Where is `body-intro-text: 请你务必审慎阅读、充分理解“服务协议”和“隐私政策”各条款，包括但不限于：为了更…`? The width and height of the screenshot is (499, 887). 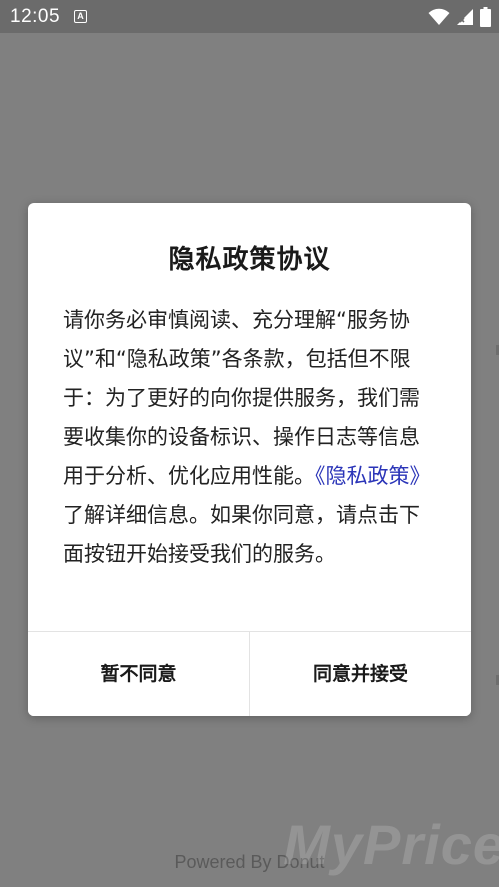
body-intro-text: 请你务必审慎阅读、充分理解“服务协议”和“隐私政策”各条款，包括但不限于：为了更… is located at coordinates (241, 398).